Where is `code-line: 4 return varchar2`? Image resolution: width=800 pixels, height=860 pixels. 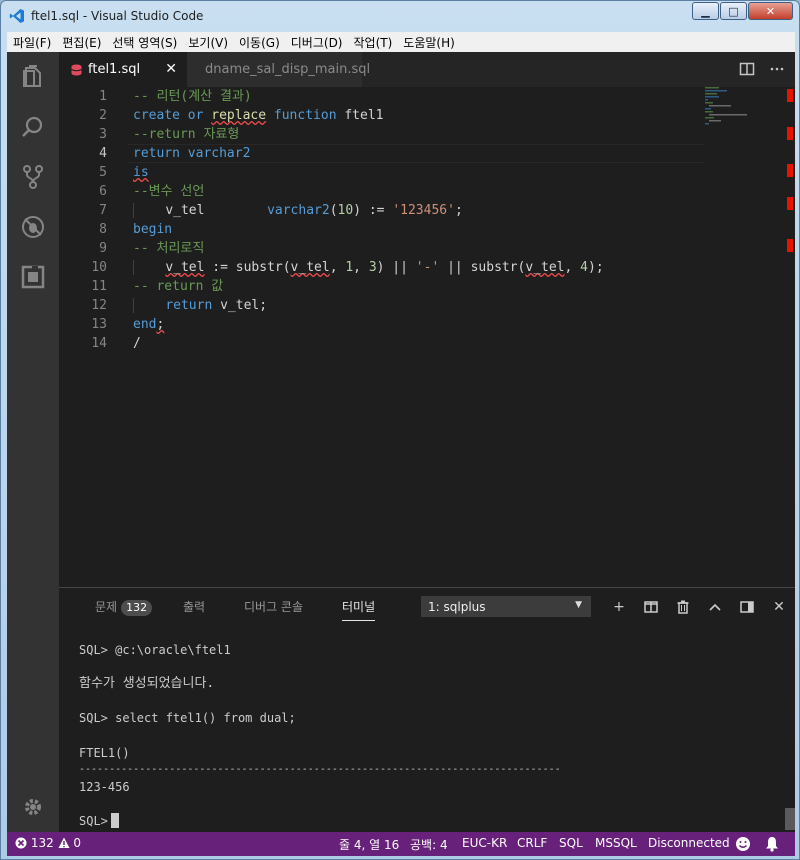
code-line: 4 return varchar2 is located at coordinates (384, 153).